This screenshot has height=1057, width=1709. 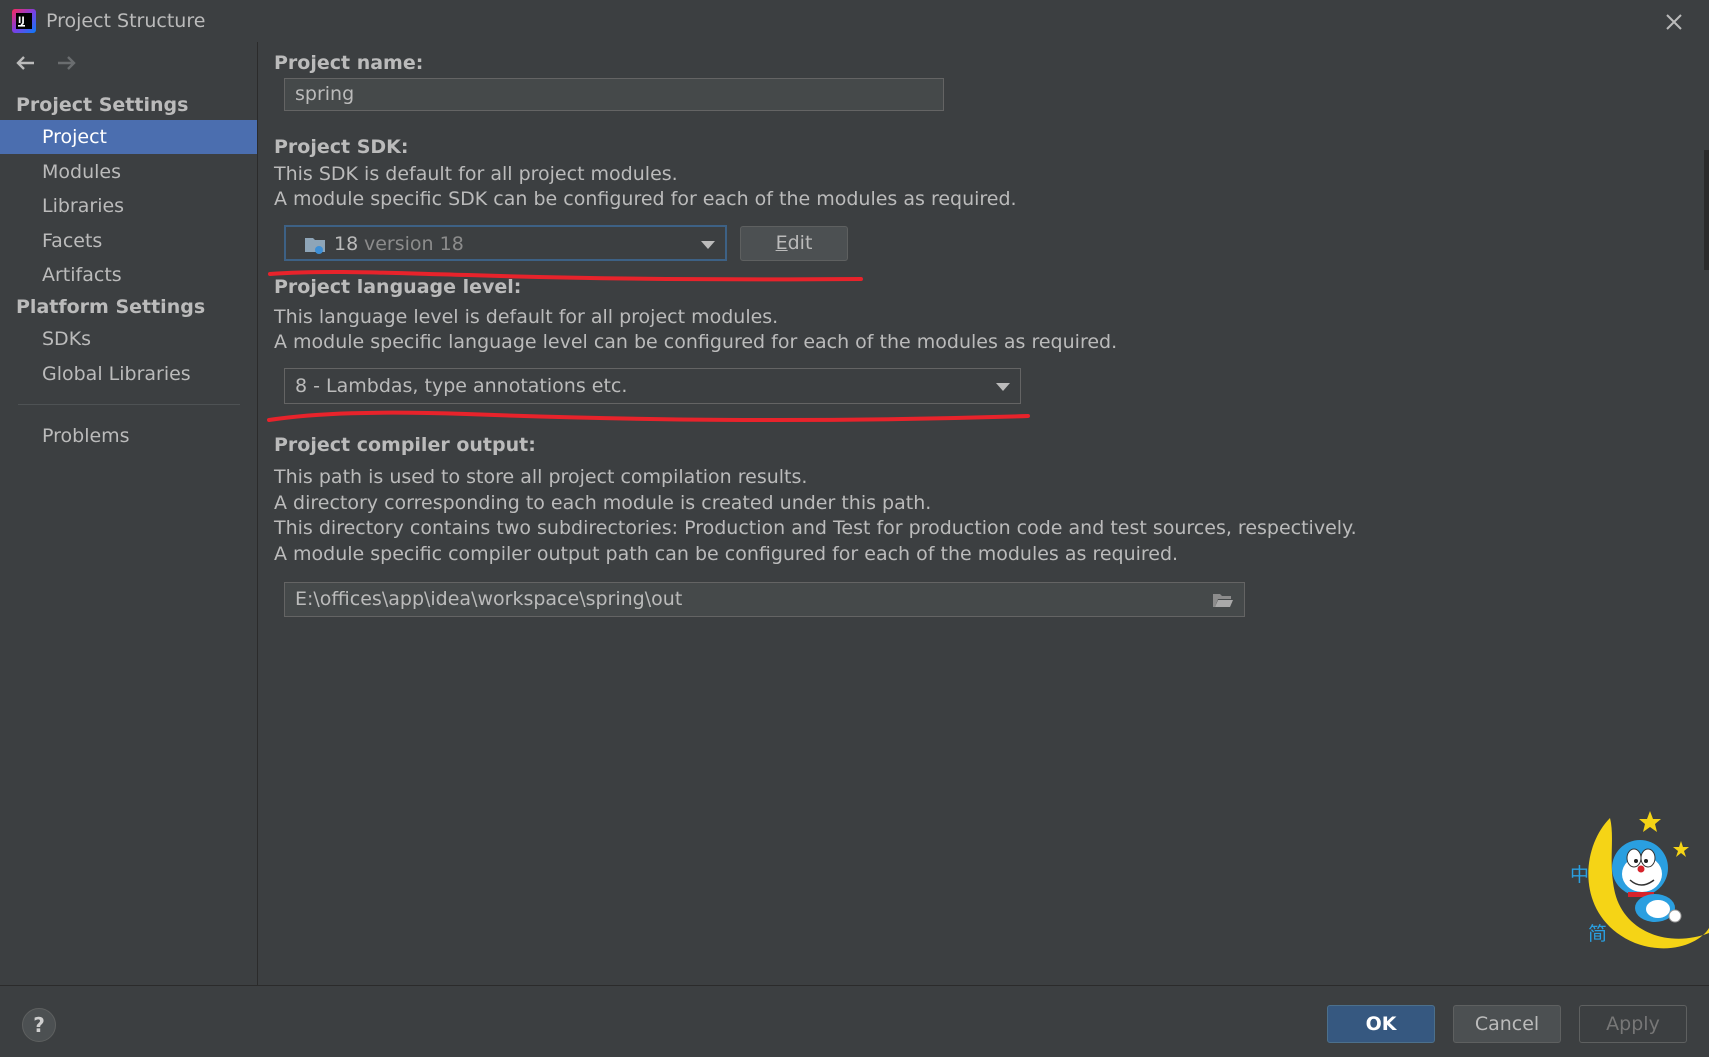 What do you see at coordinates (128, 137) in the screenshot?
I see `sidebar-item-project: Project` at bounding box center [128, 137].